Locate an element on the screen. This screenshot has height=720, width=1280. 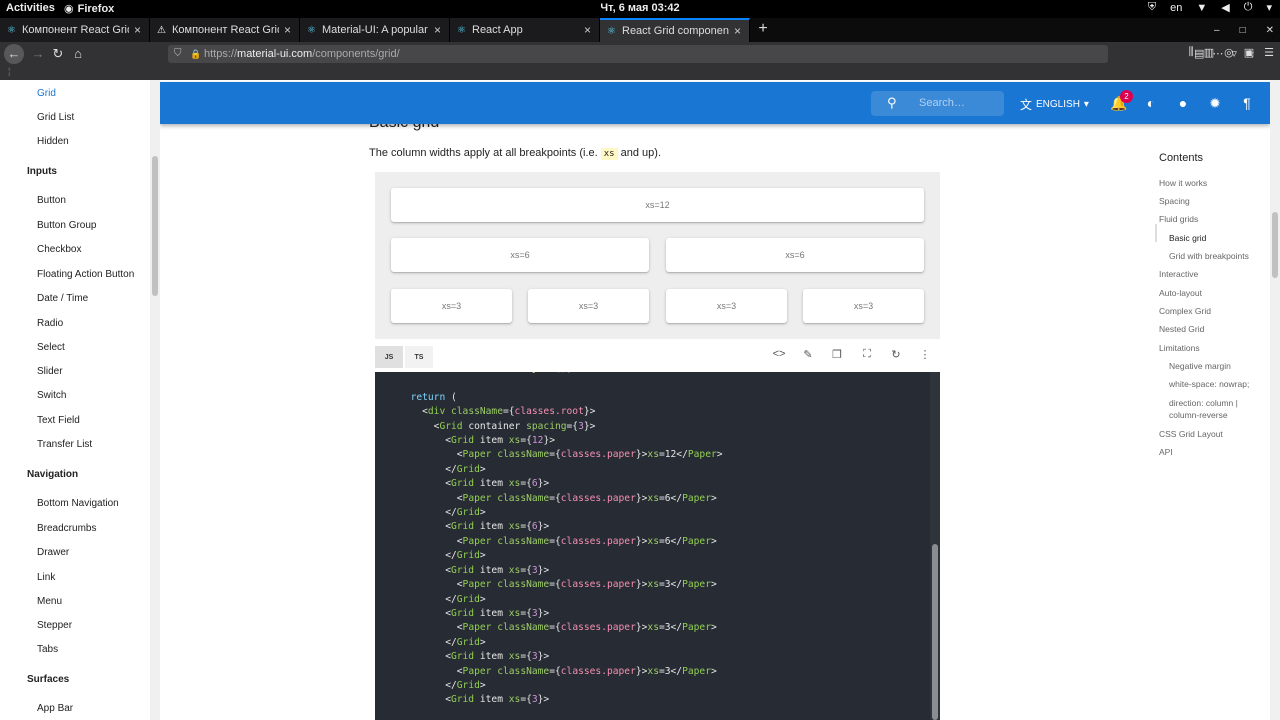
clock: Чт, 6 мая 03:42 is located at coordinates (640, 8).